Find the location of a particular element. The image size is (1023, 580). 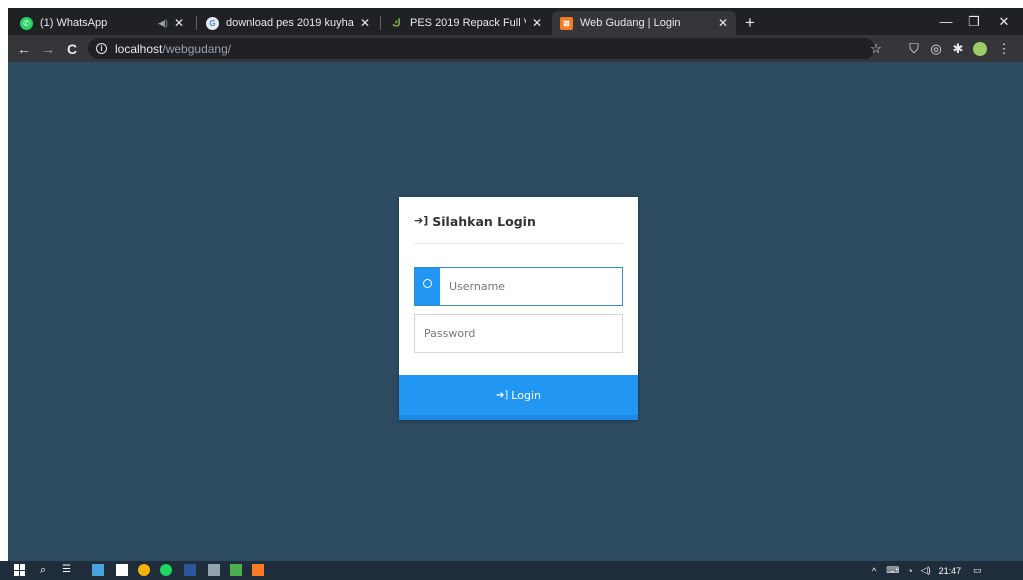

tab-pes-repack: ﻙ PES 2019 Repack Full Version | ku ✕ is located at coordinates (466, 23).